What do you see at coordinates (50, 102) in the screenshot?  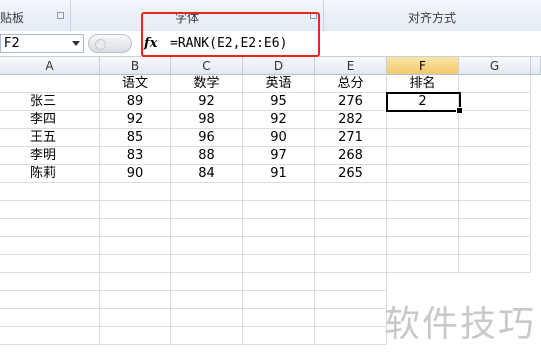 I see `table-cell-name: 张三` at bounding box center [50, 102].